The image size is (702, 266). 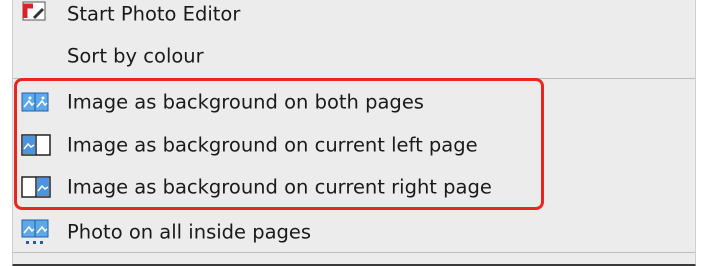 What do you see at coordinates (354, 252) in the screenshot?
I see `menu-separator` at bounding box center [354, 252].